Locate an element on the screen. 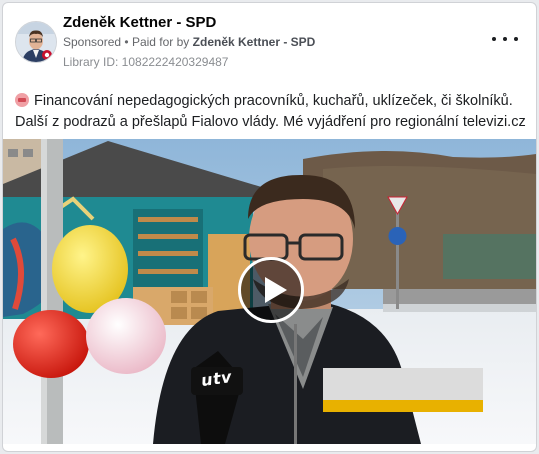 The image size is (539, 454). avatar is located at coordinates (36, 42).